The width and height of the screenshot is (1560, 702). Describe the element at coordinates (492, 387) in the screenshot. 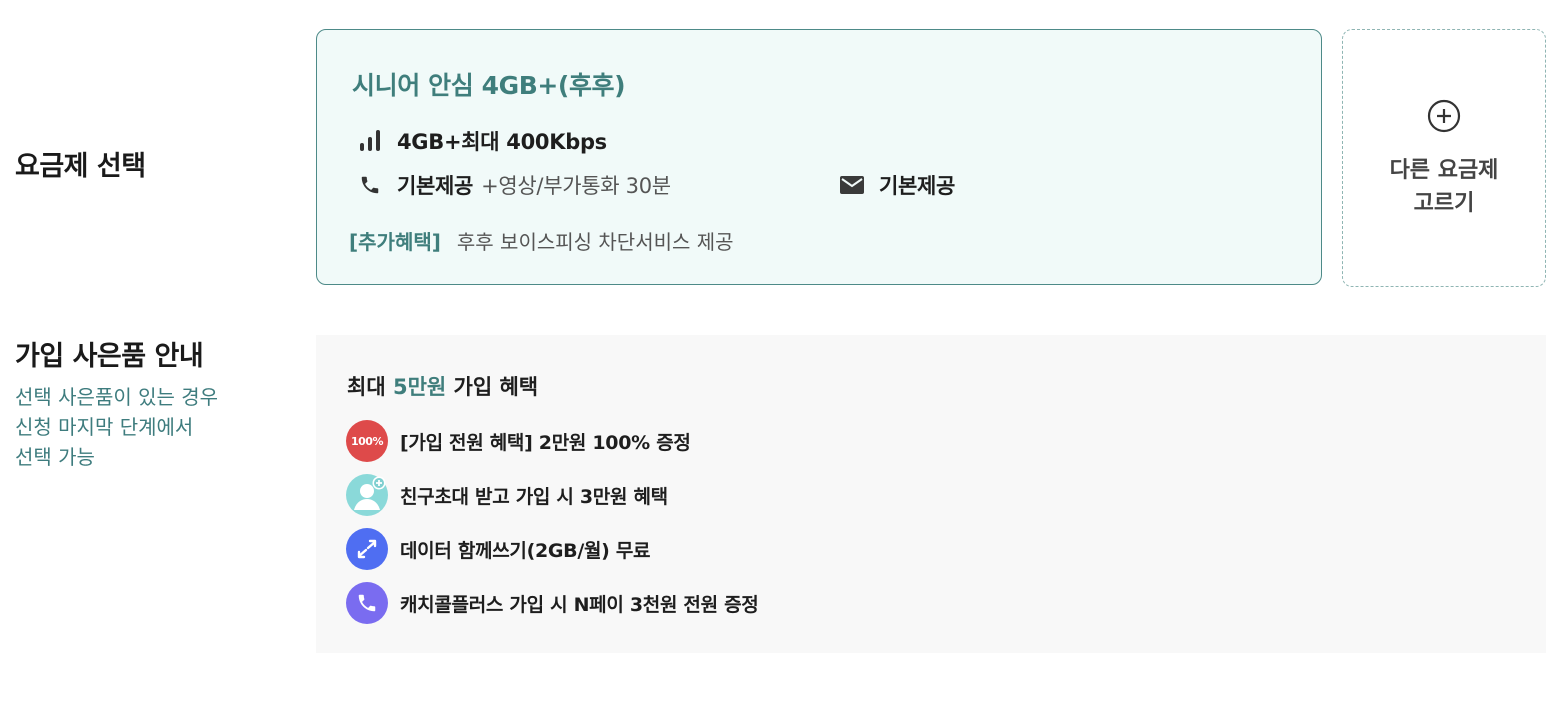

I see `gifts-heading-suffix: 가입 혜택` at that location.